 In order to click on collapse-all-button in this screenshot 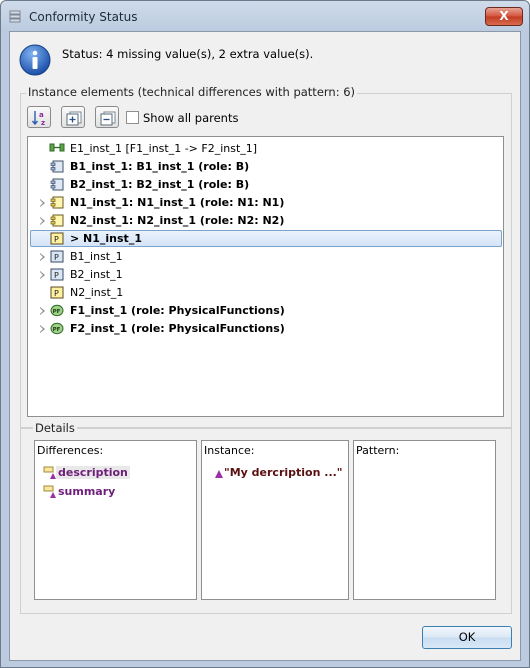, I will do `click(107, 117)`.